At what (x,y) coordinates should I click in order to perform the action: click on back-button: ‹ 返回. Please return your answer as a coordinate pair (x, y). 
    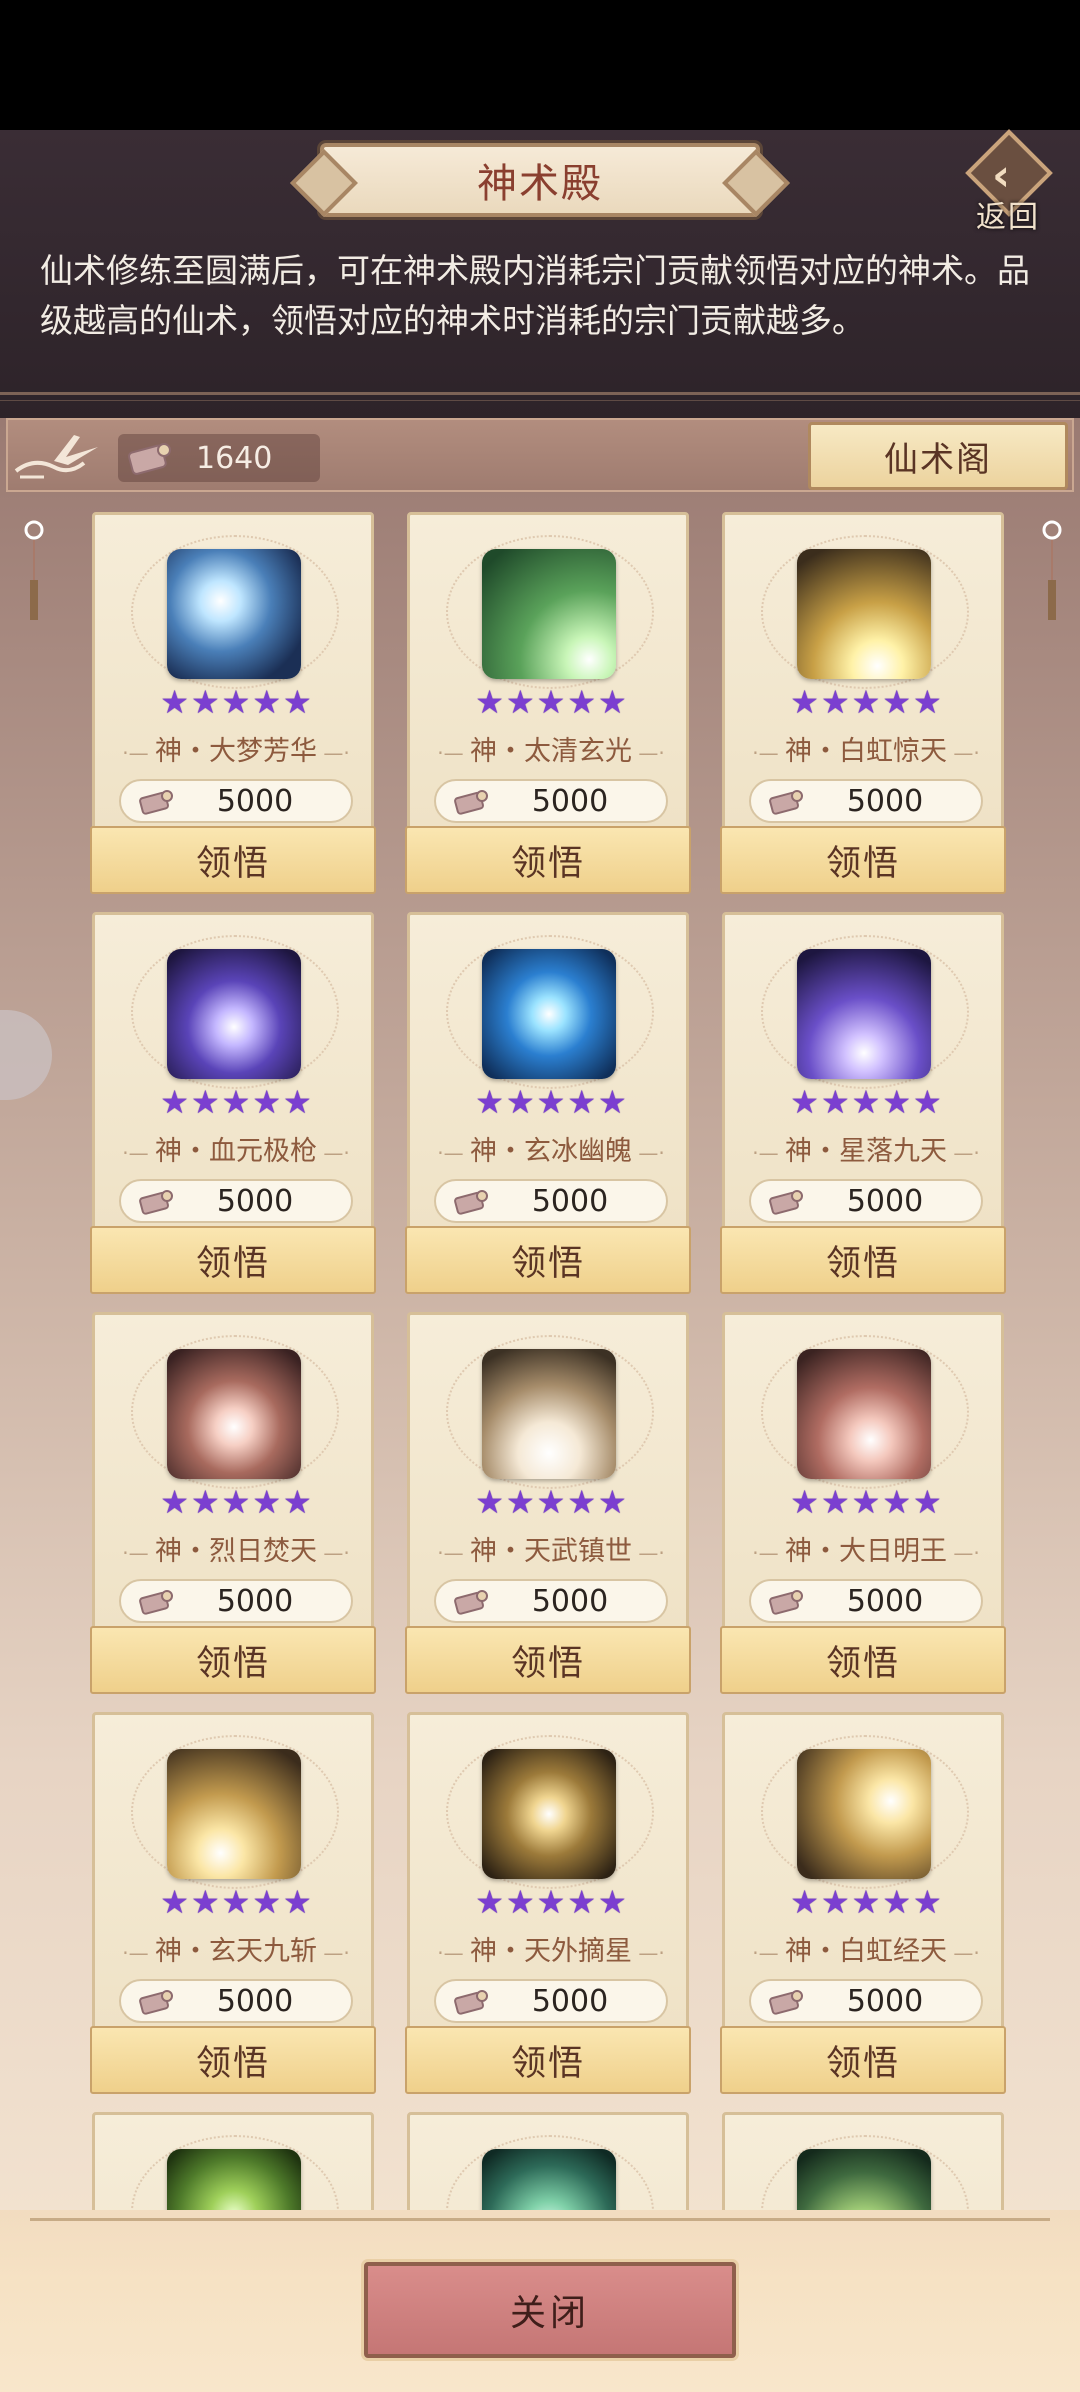
    Looking at the image, I should click on (1008, 182).